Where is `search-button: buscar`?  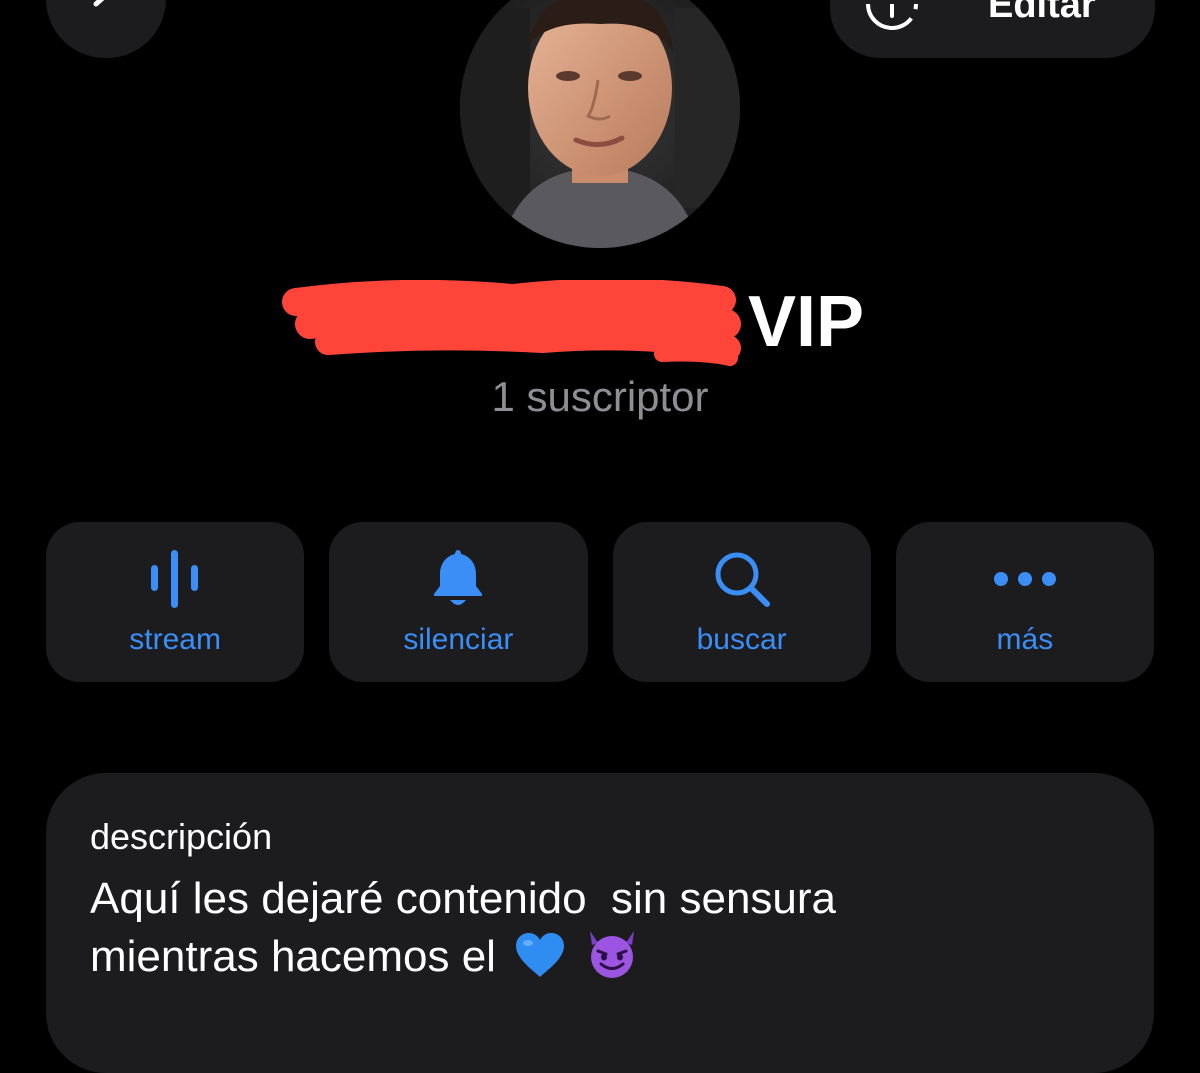 search-button: buscar is located at coordinates (741, 602).